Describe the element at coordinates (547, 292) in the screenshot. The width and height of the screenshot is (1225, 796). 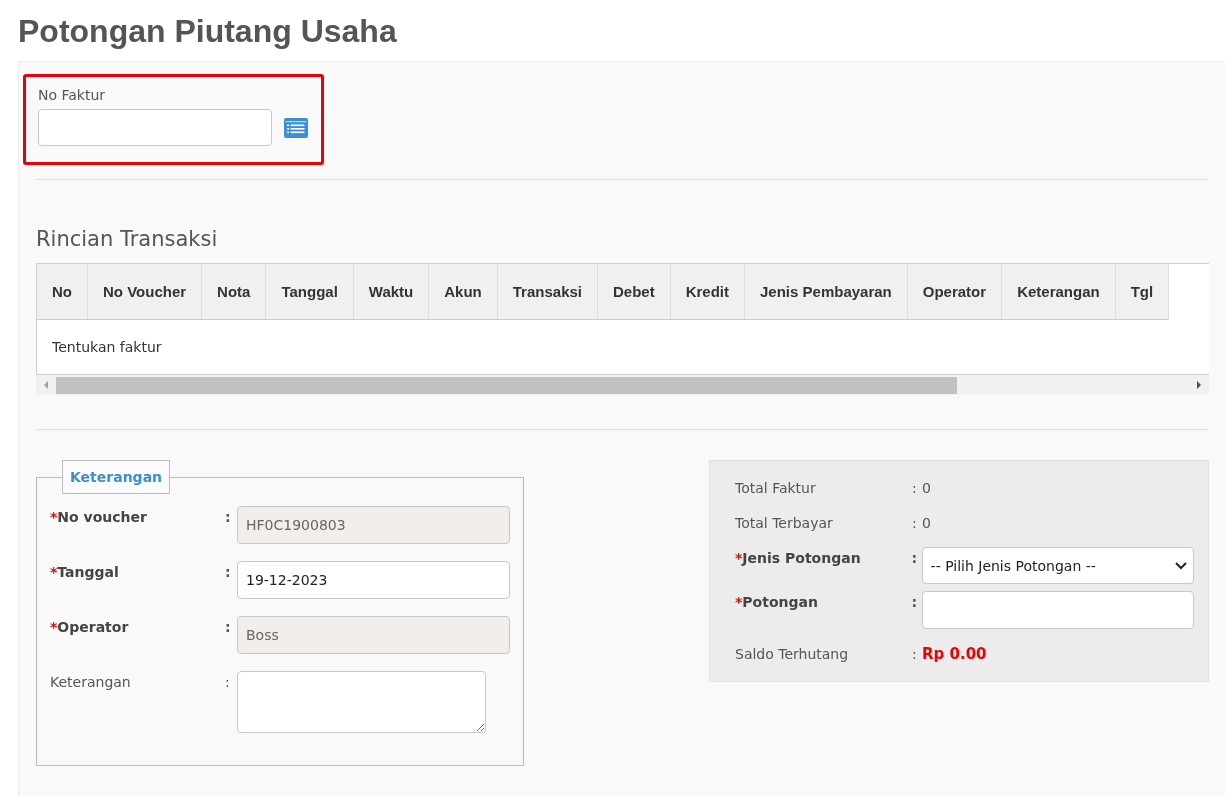
I see `column-header: Transaksi` at that location.